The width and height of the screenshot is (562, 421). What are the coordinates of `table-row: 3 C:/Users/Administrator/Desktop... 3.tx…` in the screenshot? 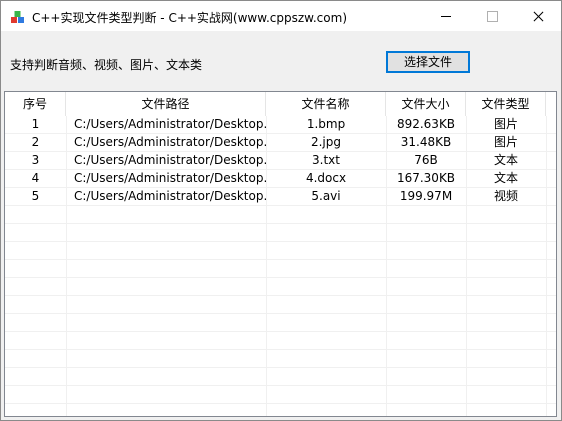 It's located at (280, 161).